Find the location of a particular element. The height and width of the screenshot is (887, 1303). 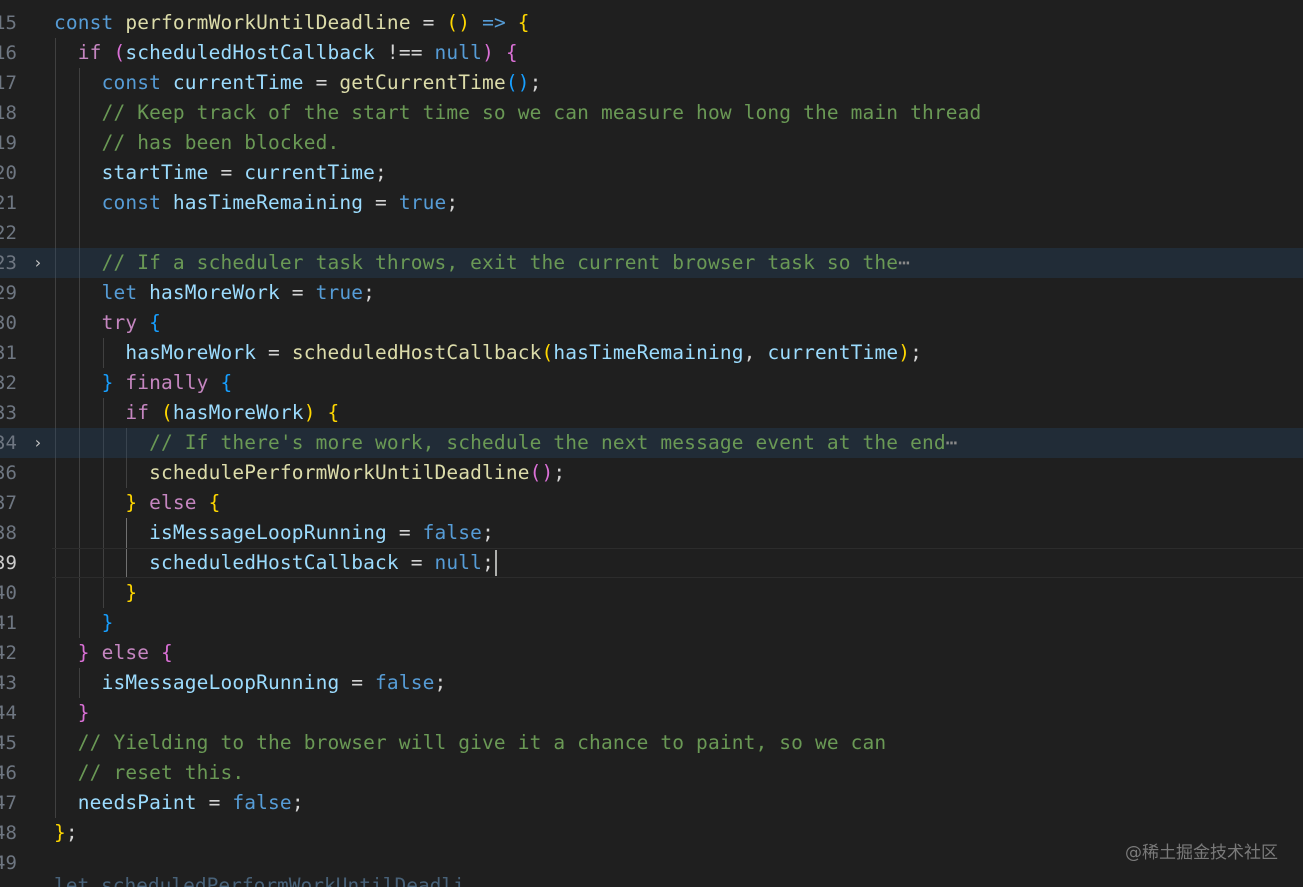

code-comment: // reset this. is located at coordinates (161, 772).